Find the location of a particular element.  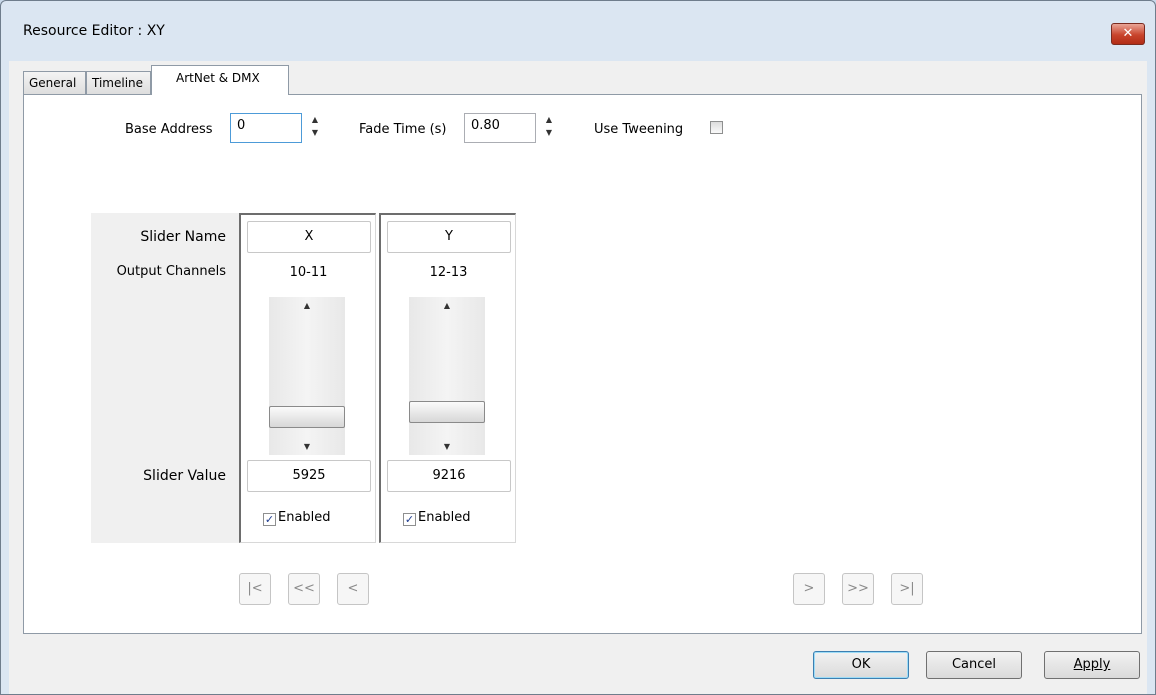

title-bar: Resource Editor : XY ✕ is located at coordinates (578, 31).